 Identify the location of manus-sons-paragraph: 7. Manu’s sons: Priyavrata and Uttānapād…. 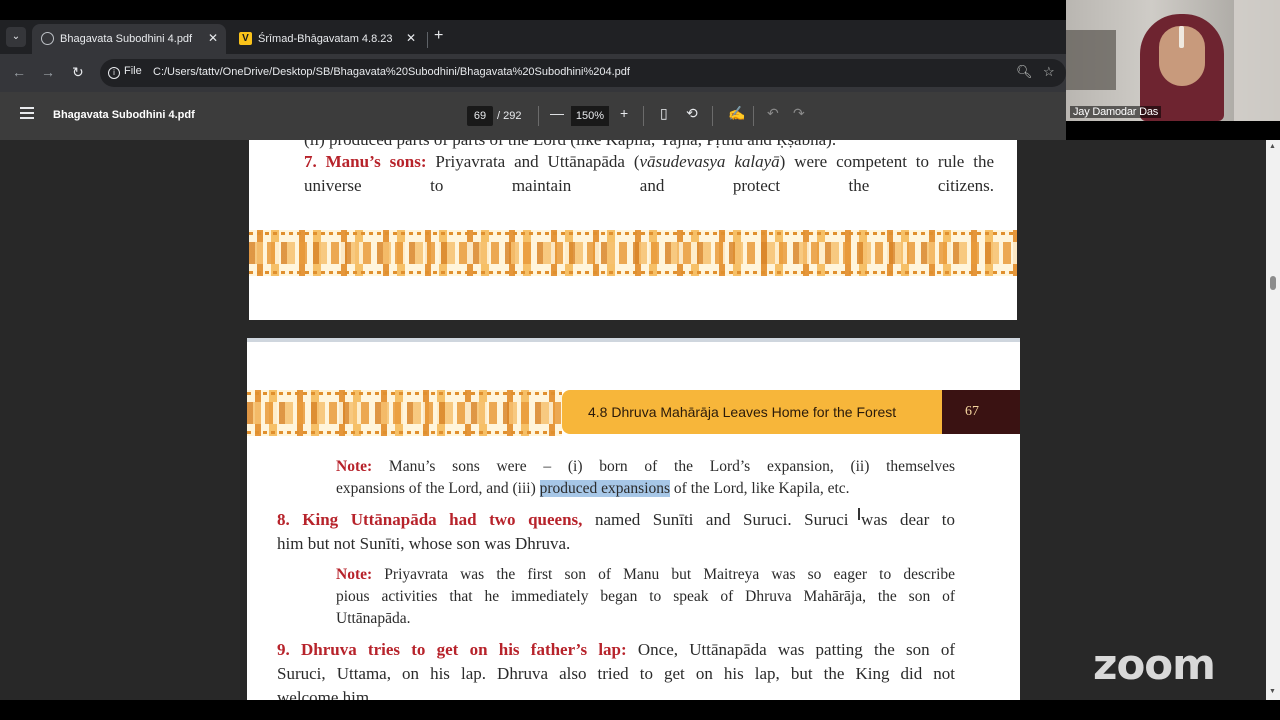
(649, 174).